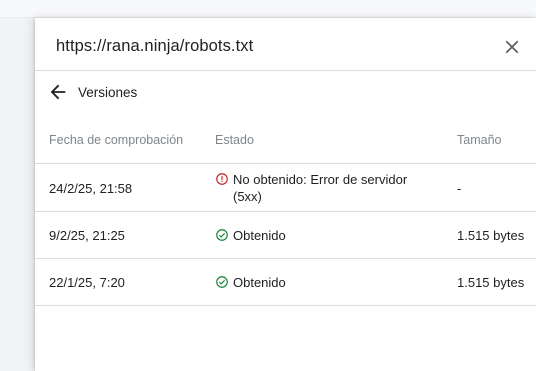  Describe the element at coordinates (320, 188) in the screenshot. I see `row-status-text: No obtenido: Error de servidor (5xx)` at that location.